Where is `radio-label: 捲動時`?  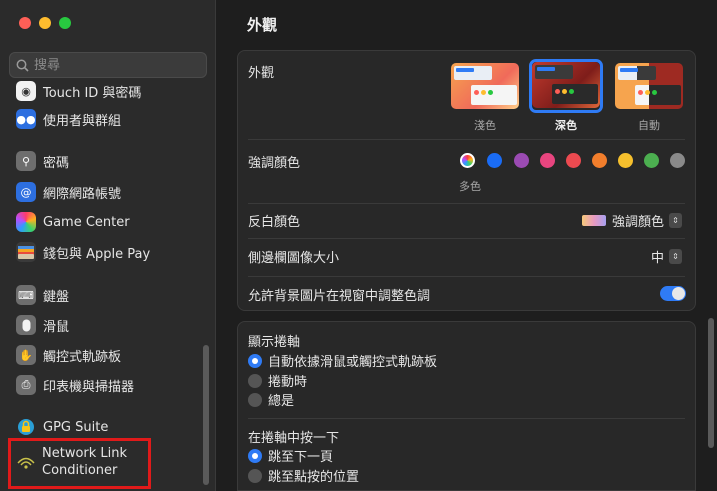 radio-label: 捲動時 is located at coordinates (288, 382).